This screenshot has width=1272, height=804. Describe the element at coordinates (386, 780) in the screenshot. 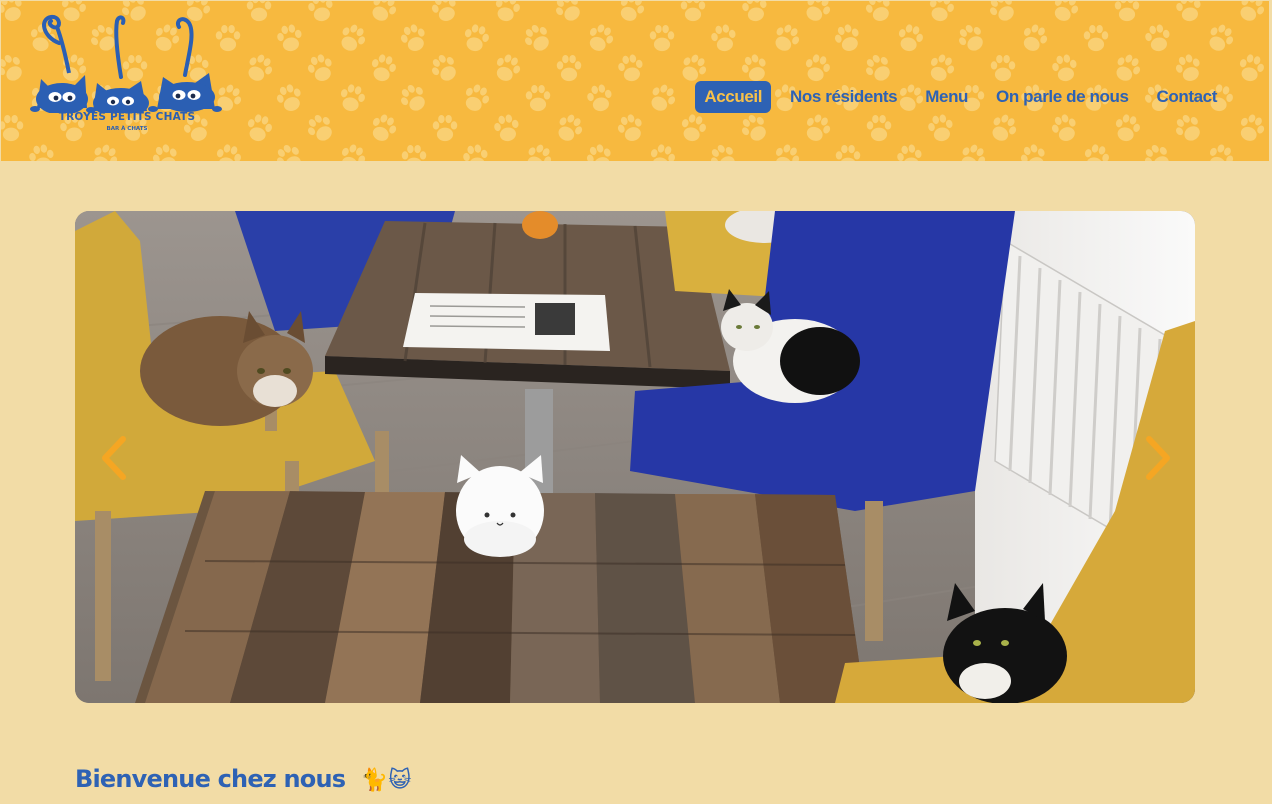

I see `cat-emoji-icon: 🐈😺` at that location.